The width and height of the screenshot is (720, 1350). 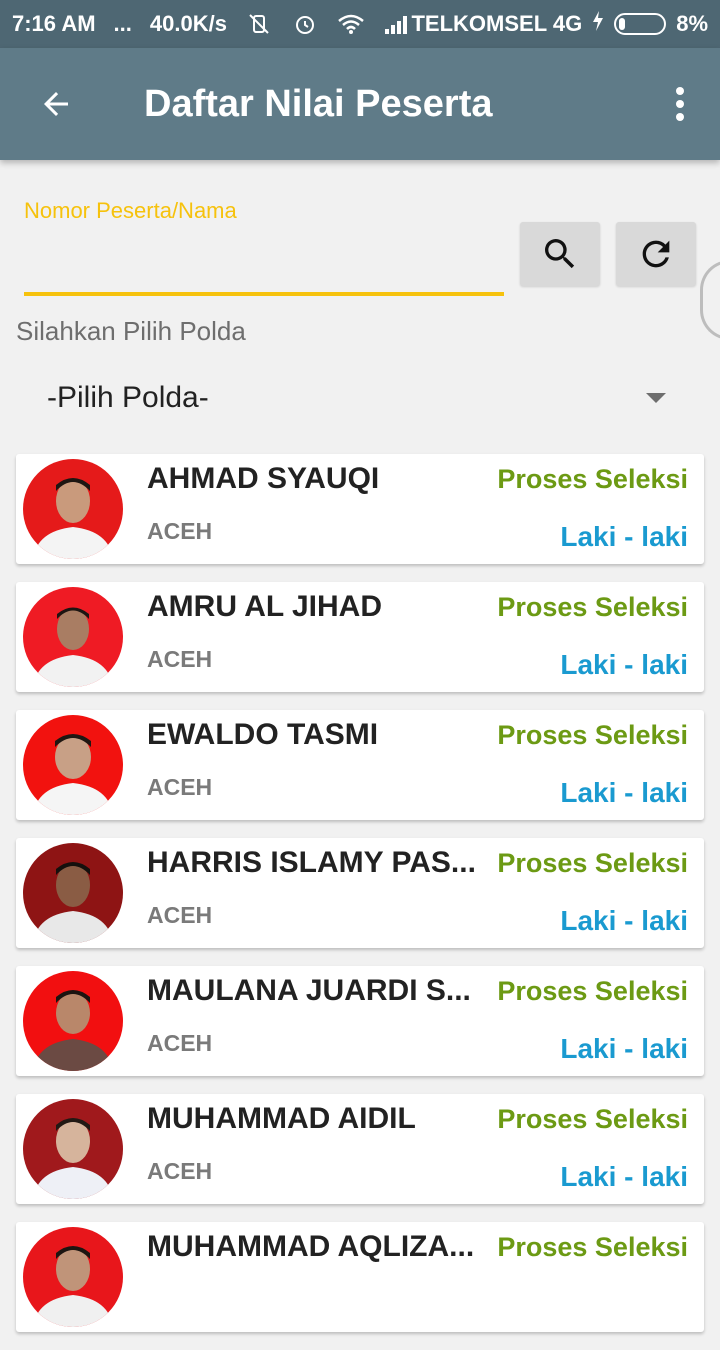 What do you see at coordinates (264, 265) in the screenshot?
I see `search-input` at bounding box center [264, 265].